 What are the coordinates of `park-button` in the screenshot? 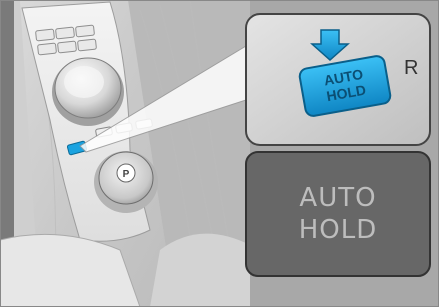 It's located at (126, 182).